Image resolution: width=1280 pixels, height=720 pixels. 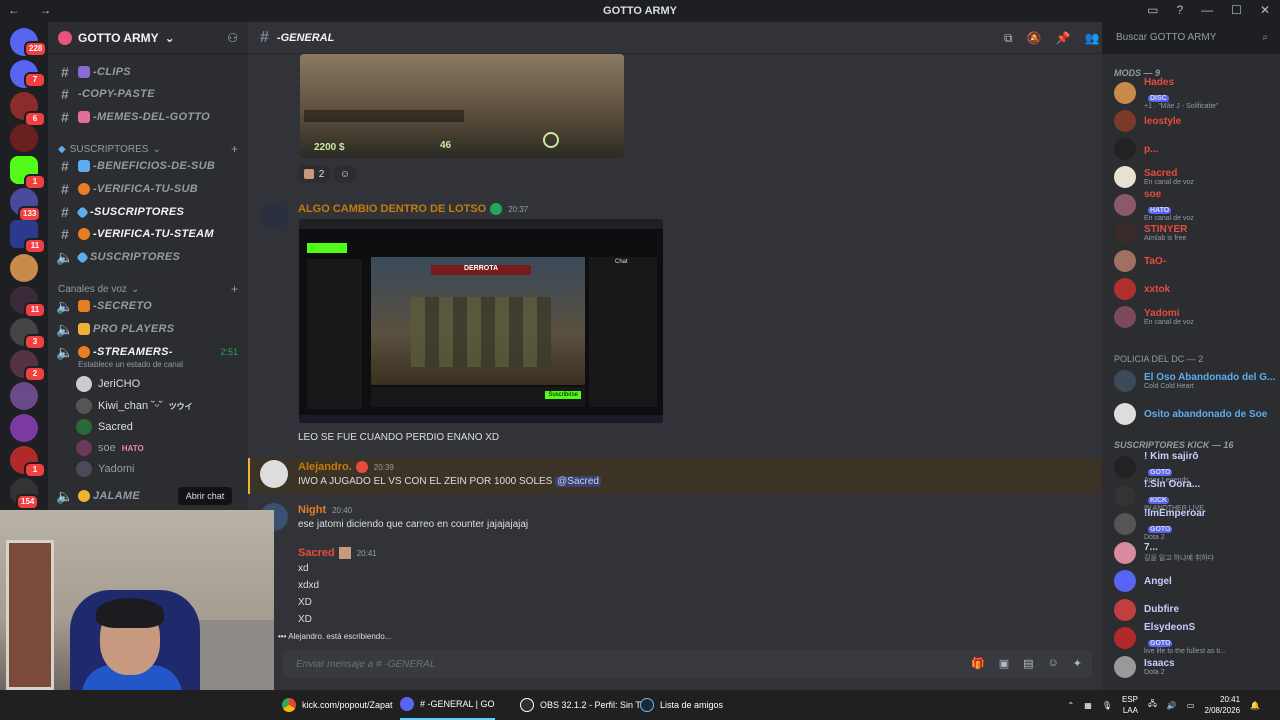 What do you see at coordinates (149, 189) in the screenshot?
I see `channel-verifica-sub: # -VERIFICA-TU-SUB` at bounding box center [149, 189].